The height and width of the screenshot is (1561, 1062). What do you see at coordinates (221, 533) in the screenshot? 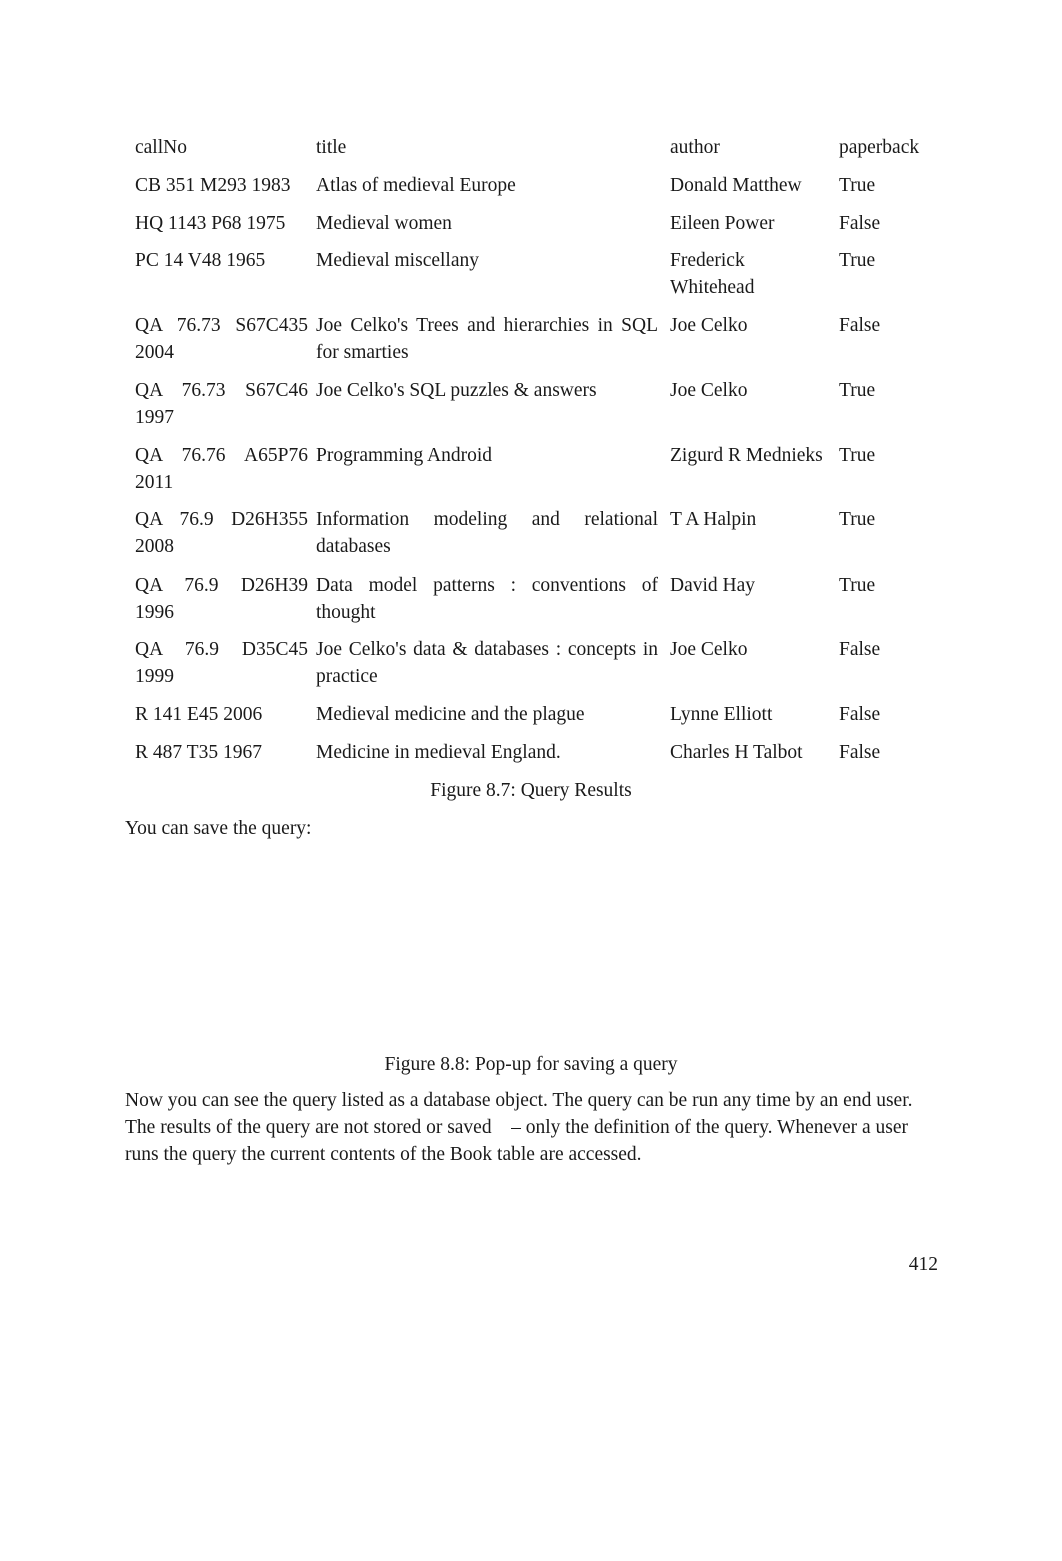
I see `cell-callno: QA 76.9 D26H355 2008` at bounding box center [221, 533].